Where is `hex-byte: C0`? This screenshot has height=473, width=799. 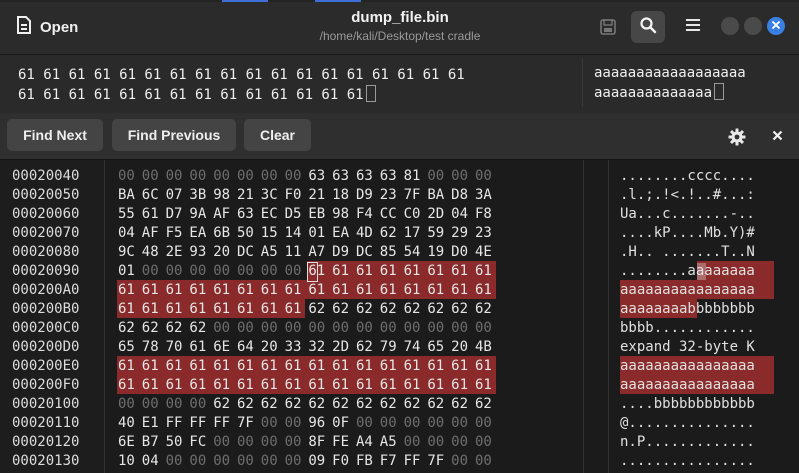 hex-byte: C0 is located at coordinates (416, 214).